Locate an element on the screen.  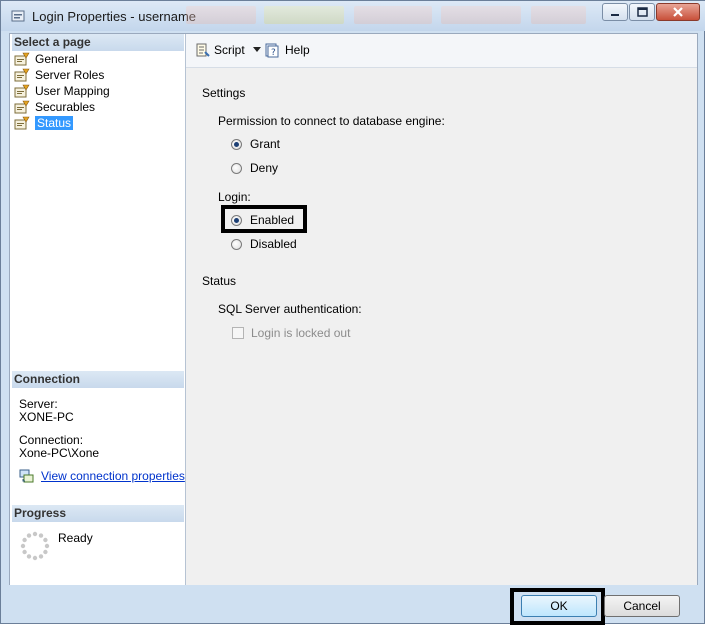
server-value: XONE-PC is located at coordinates (46, 417).